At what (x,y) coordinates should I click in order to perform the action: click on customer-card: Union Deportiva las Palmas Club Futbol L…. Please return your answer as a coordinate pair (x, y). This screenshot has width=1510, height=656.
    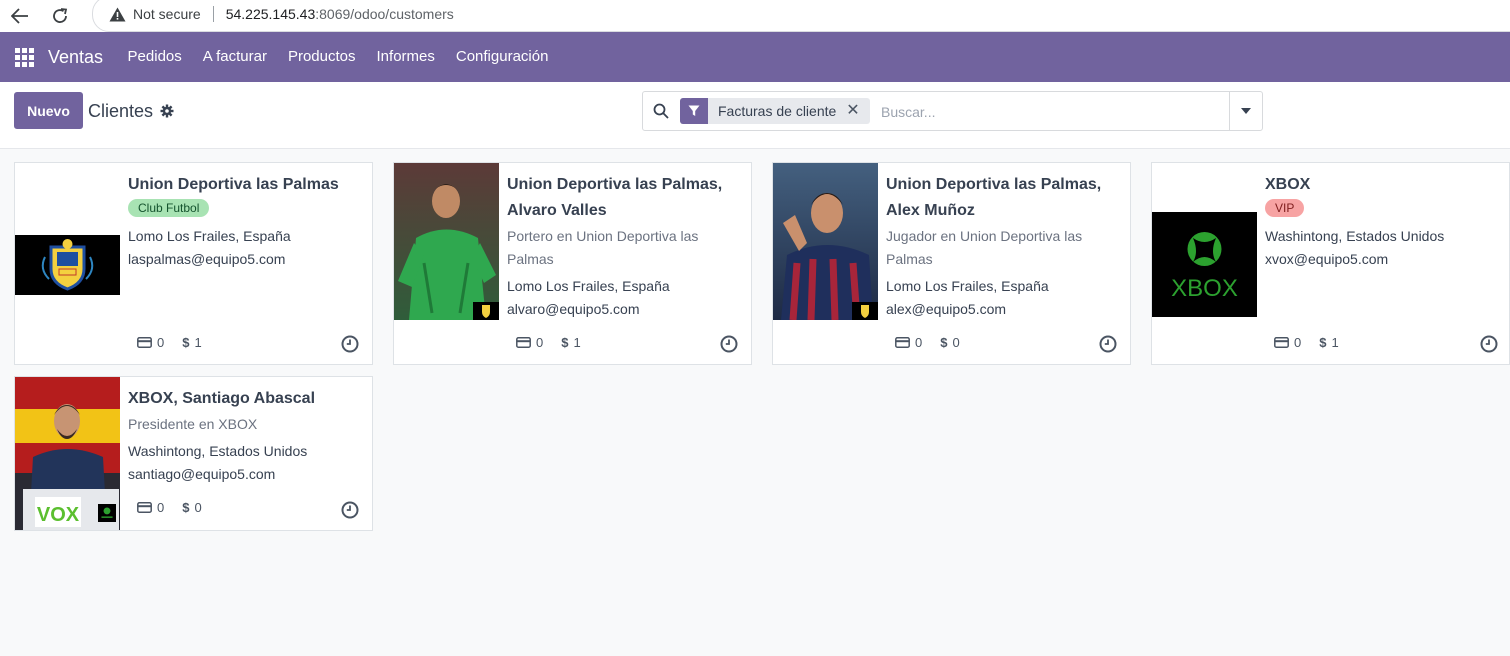
    Looking at the image, I should click on (193, 263).